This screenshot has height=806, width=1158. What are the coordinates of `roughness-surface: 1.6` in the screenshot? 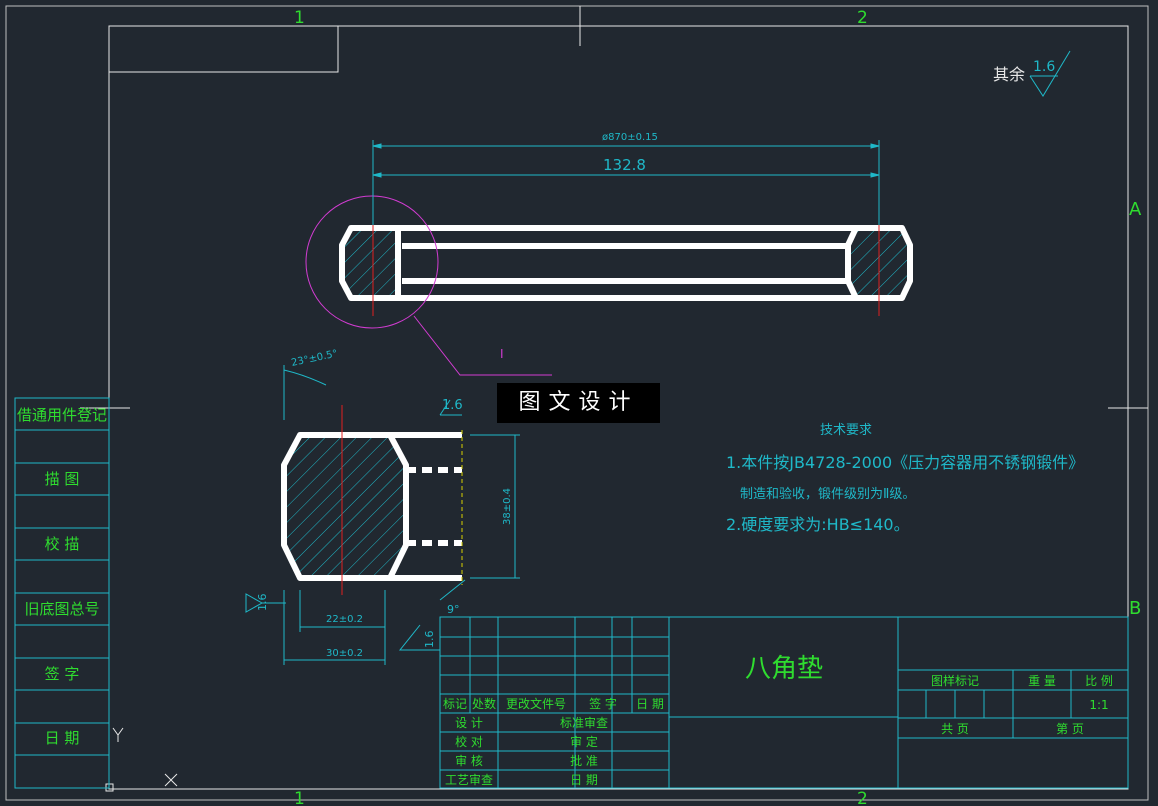 It's located at (452, 405).